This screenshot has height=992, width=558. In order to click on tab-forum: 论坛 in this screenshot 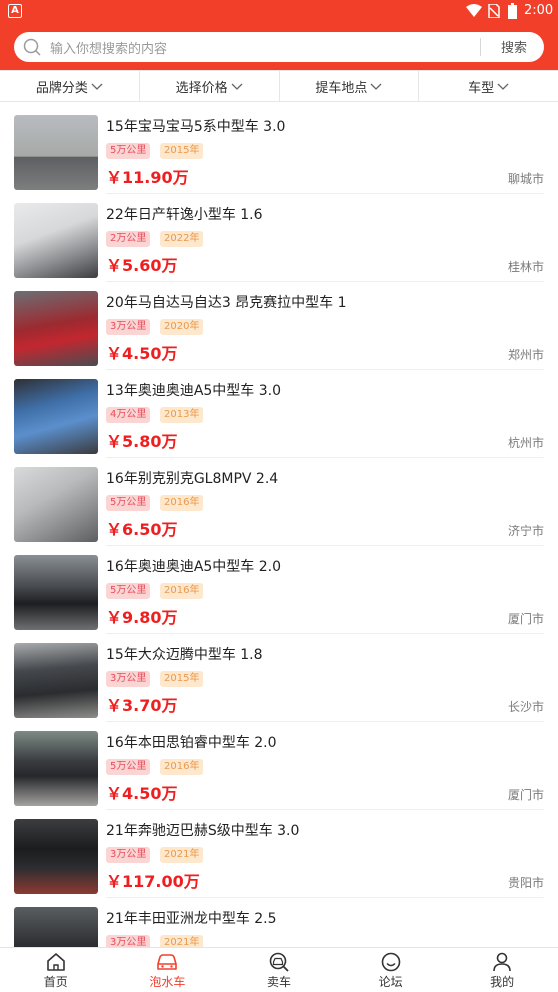, I will do `click(391, 970)`.